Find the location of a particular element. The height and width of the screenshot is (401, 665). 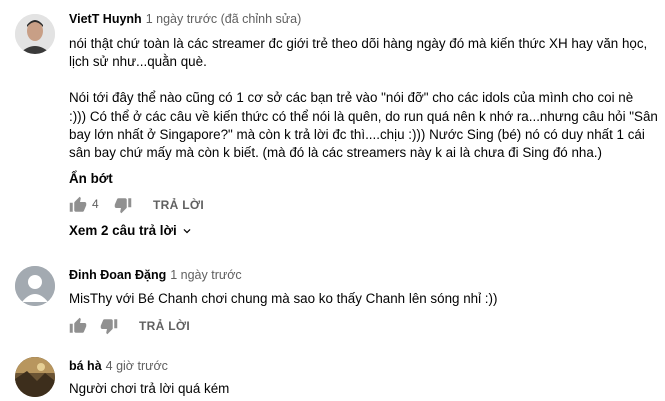

author-name: bá hà is located at coordinates (85, 366).